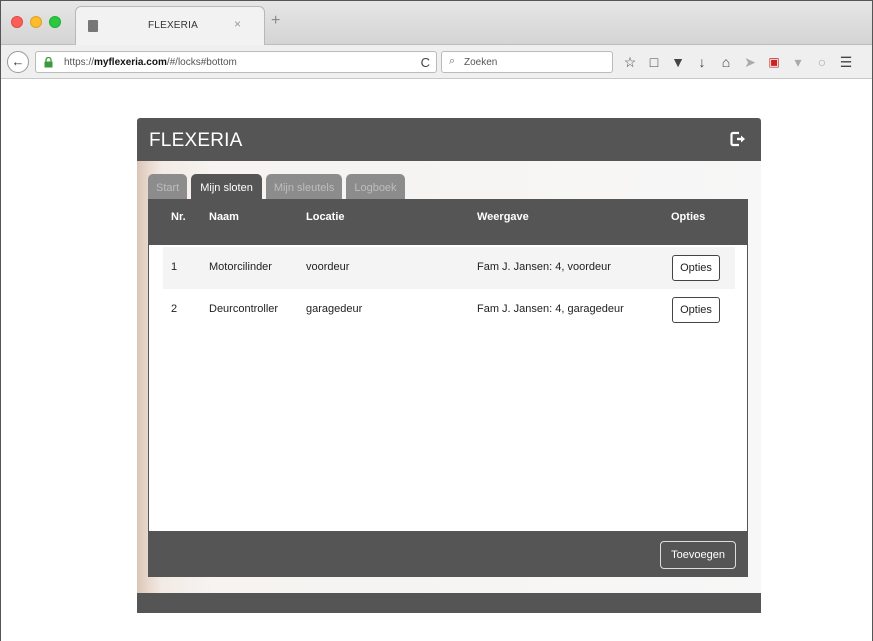 This screenshot has height=641, width=873. What do you see at coordinates (452, 61) in the screenshot?
I see `search-icon: ⌕` at bounding box center [452, 61].